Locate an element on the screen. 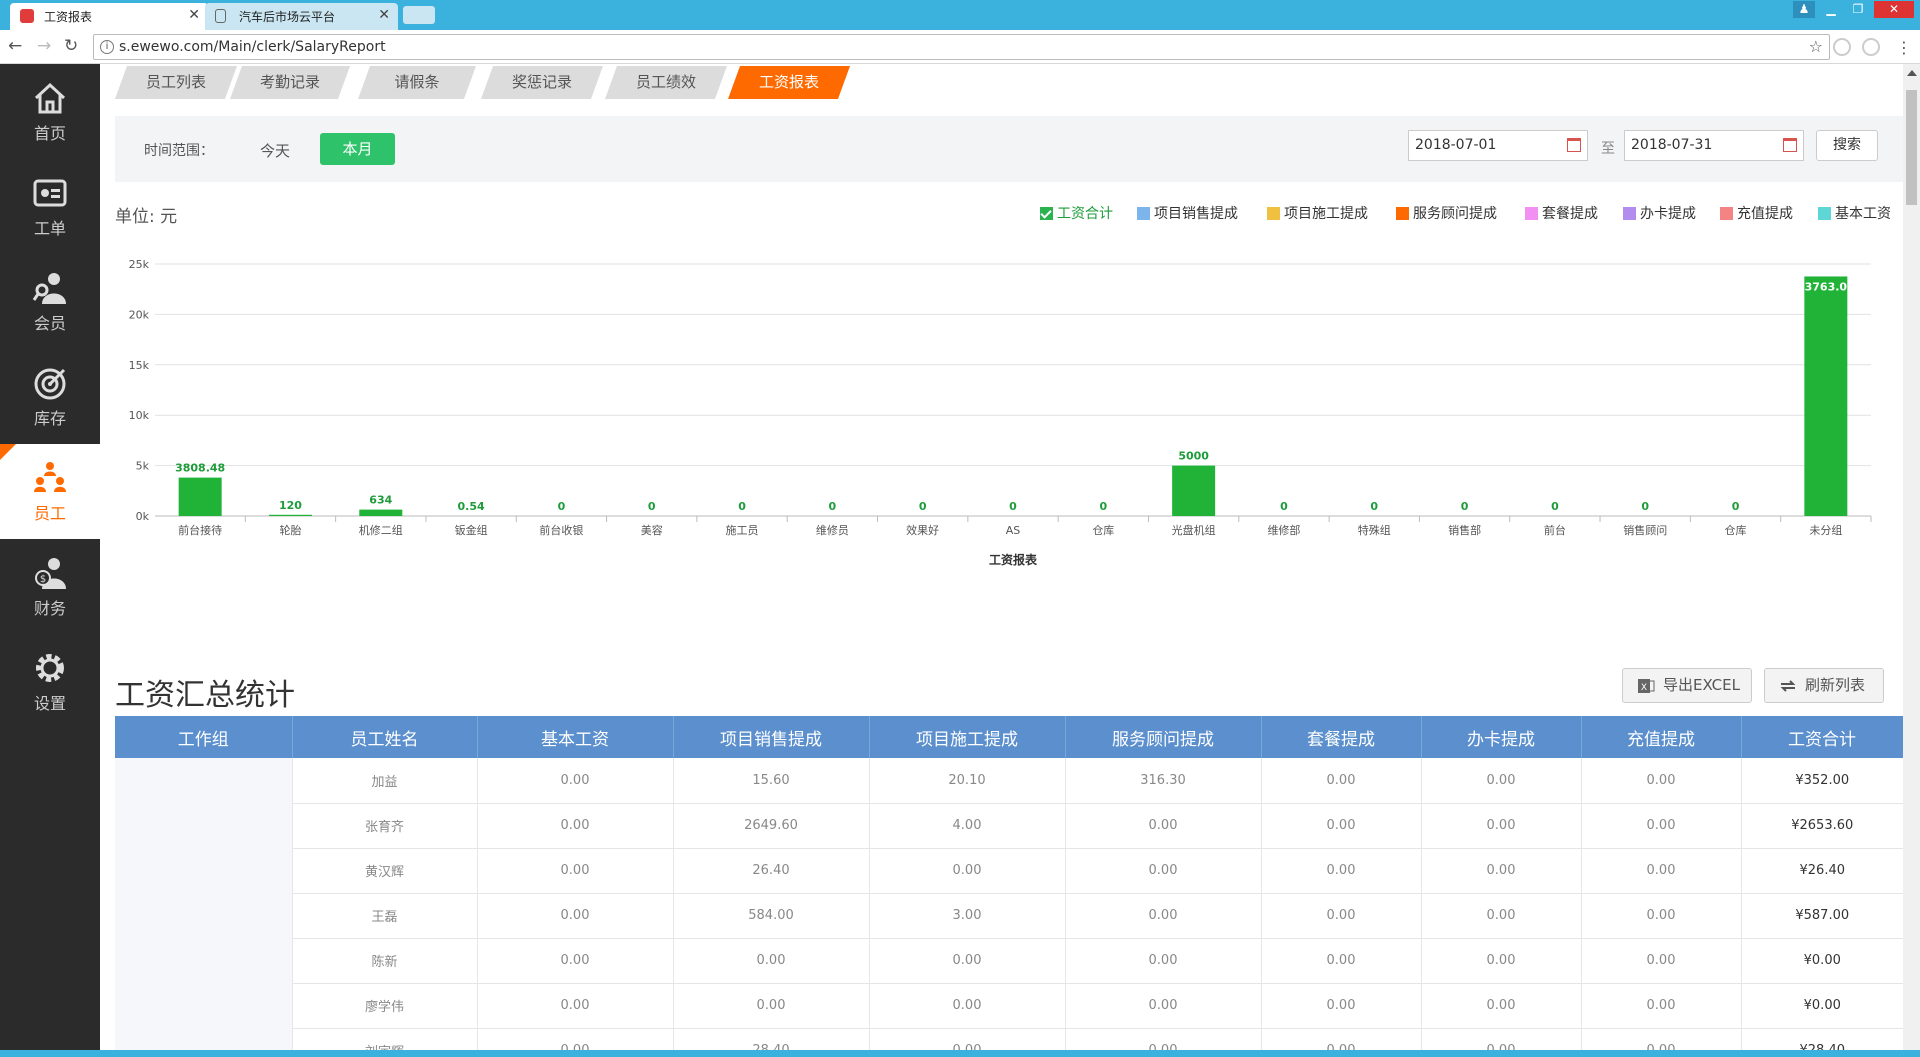  user-icon: ♟ is located at coordinates (1804, 9).